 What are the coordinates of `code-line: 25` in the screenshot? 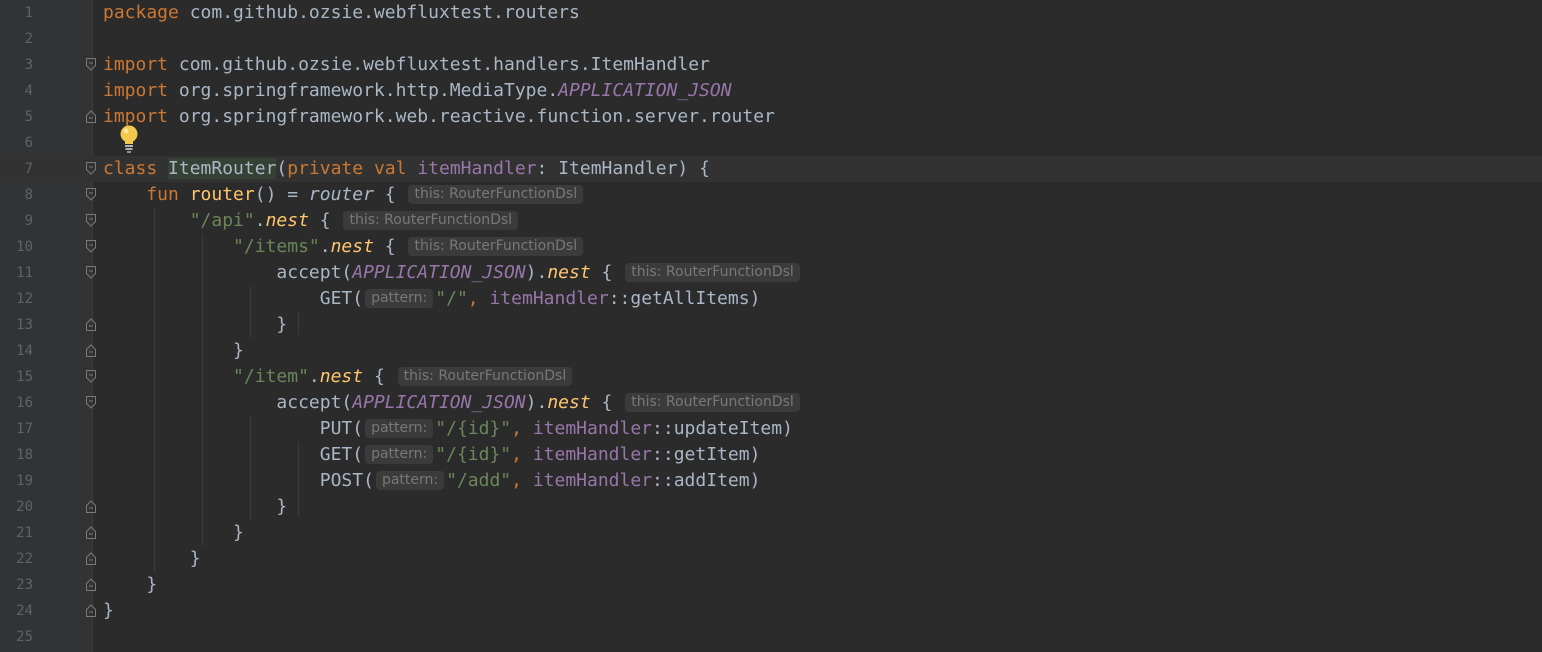 It's located at (771, 637).